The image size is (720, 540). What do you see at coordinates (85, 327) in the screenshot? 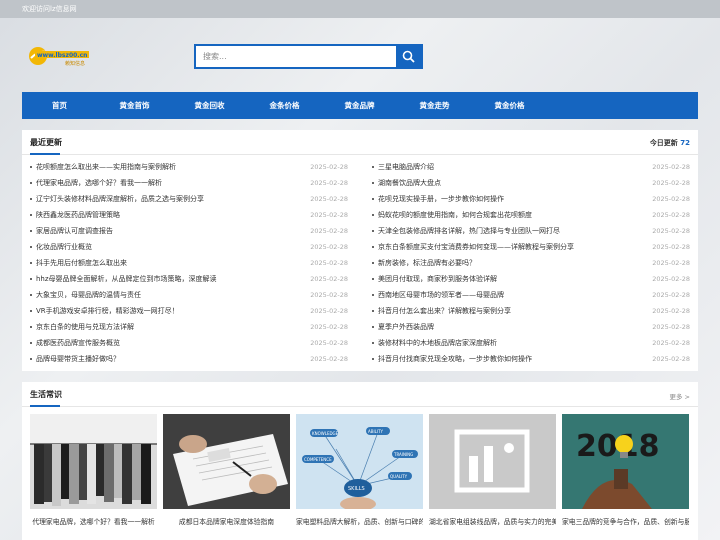
I see `list-item-title: 京东白条的使用与兑现方法详解` at bounding box center [85, 327].